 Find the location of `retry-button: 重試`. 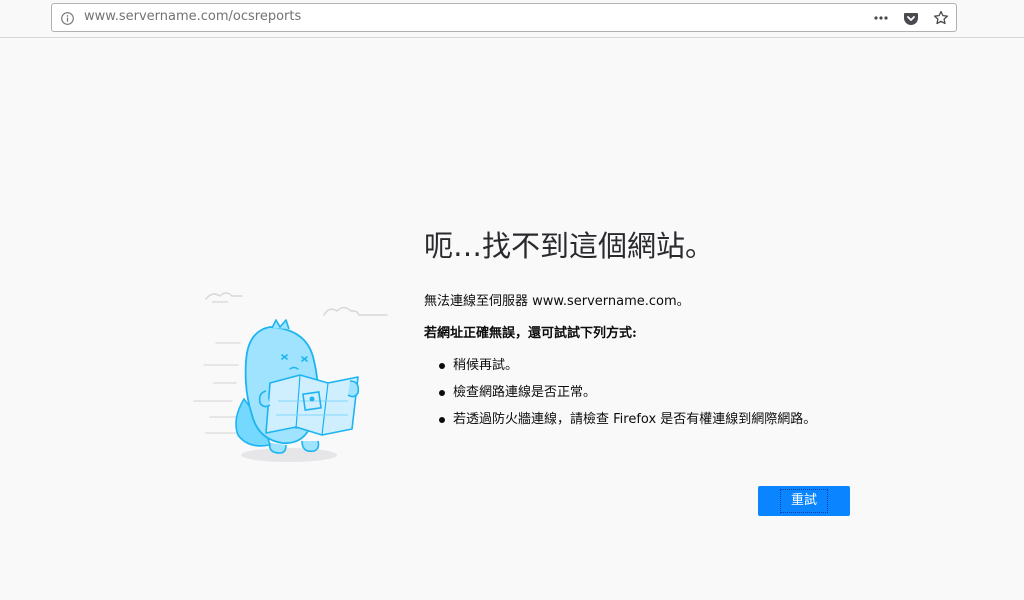

retry-button: 重試 is located at coordinates (804, 501).